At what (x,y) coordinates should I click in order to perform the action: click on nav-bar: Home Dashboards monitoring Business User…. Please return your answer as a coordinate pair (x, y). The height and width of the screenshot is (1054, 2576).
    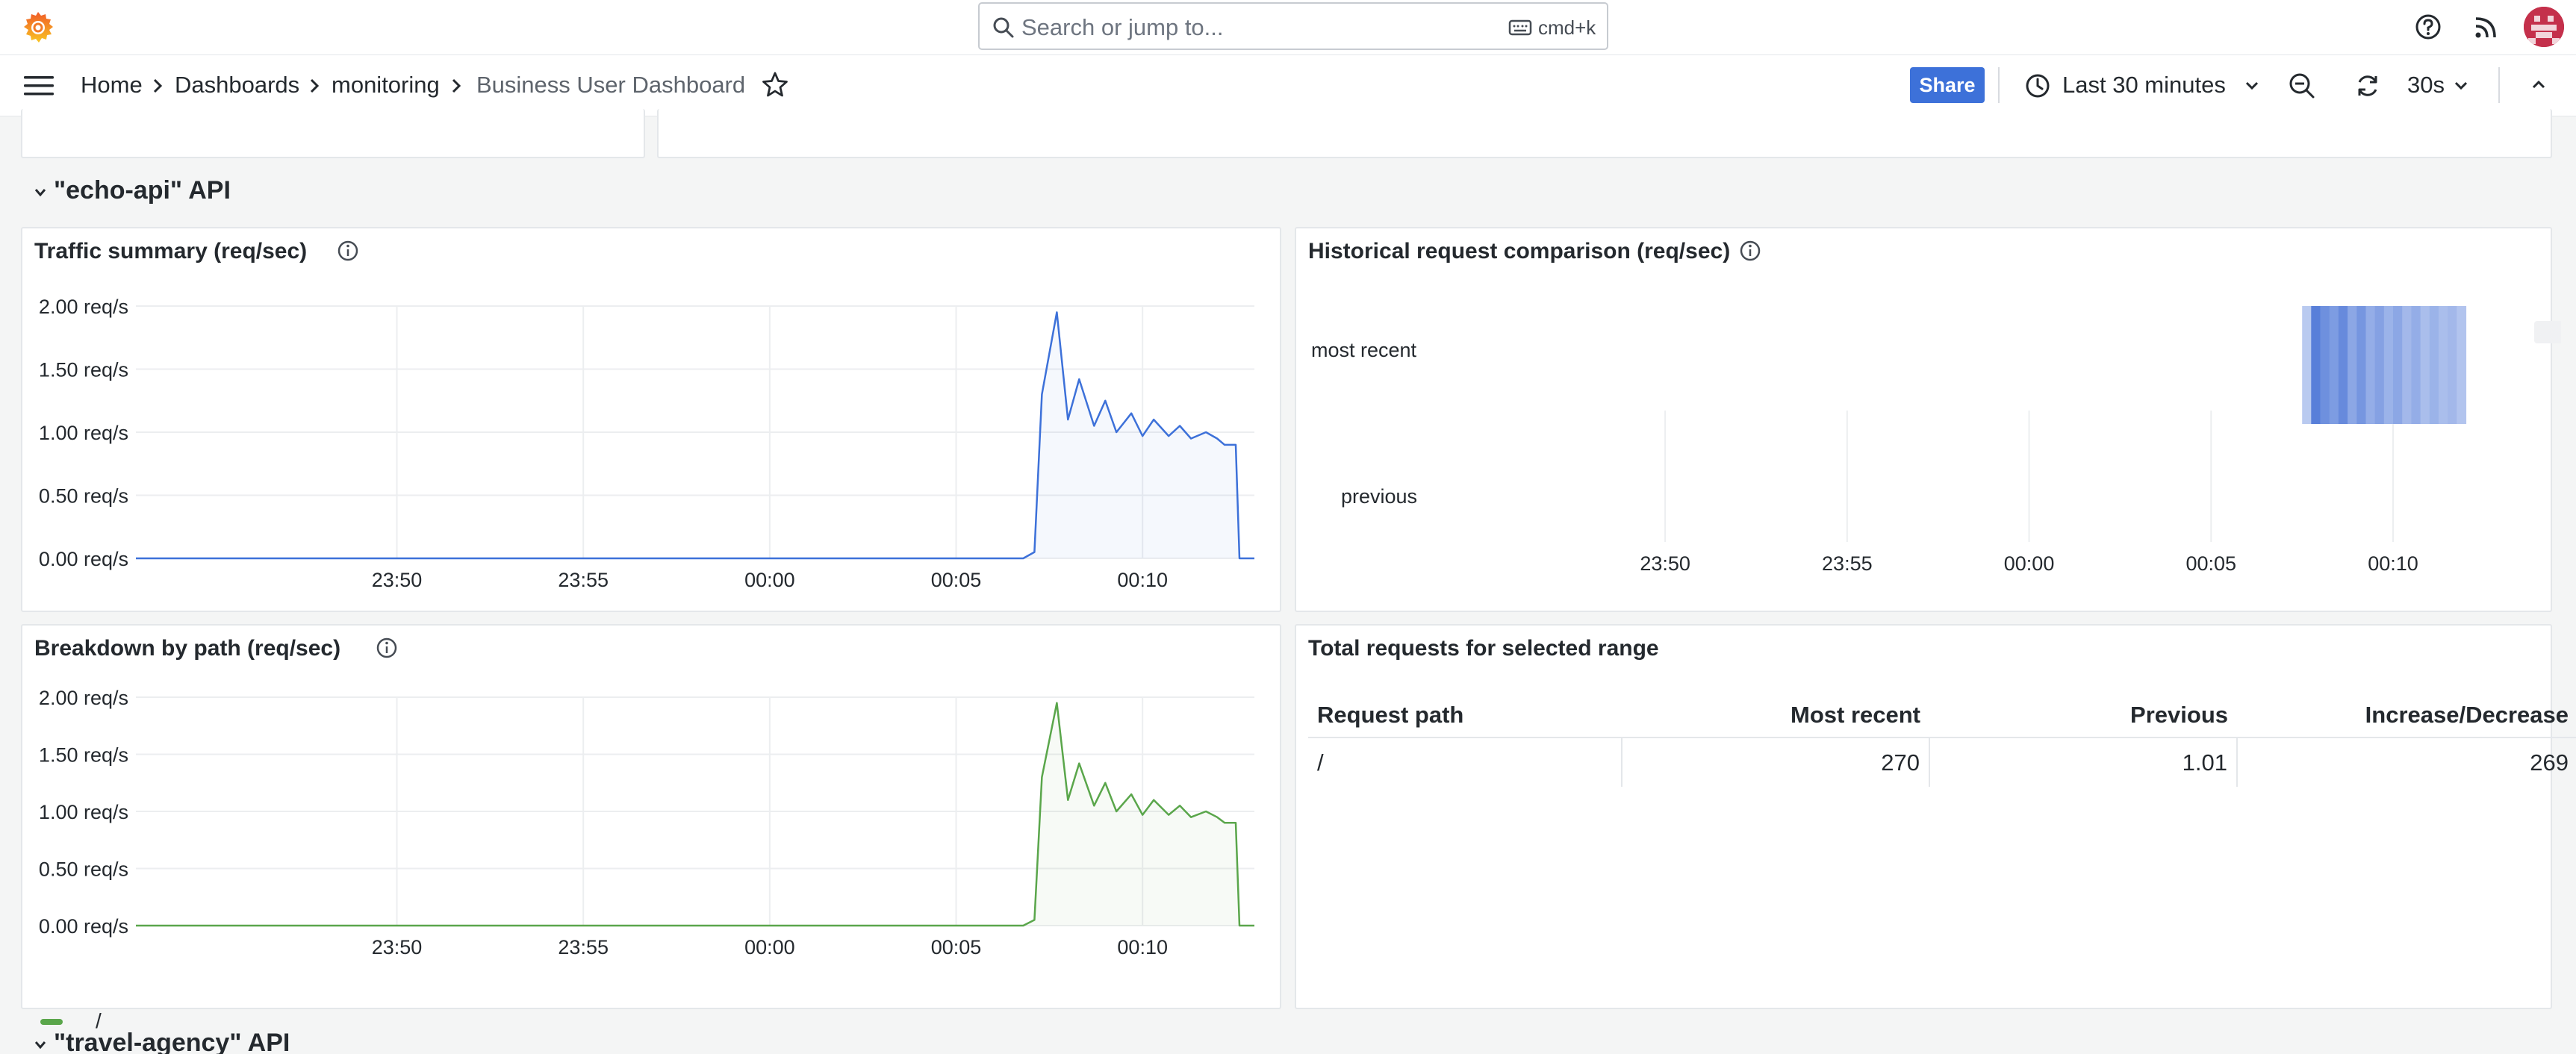
    Looking at the image, I should click on (1288, 85).